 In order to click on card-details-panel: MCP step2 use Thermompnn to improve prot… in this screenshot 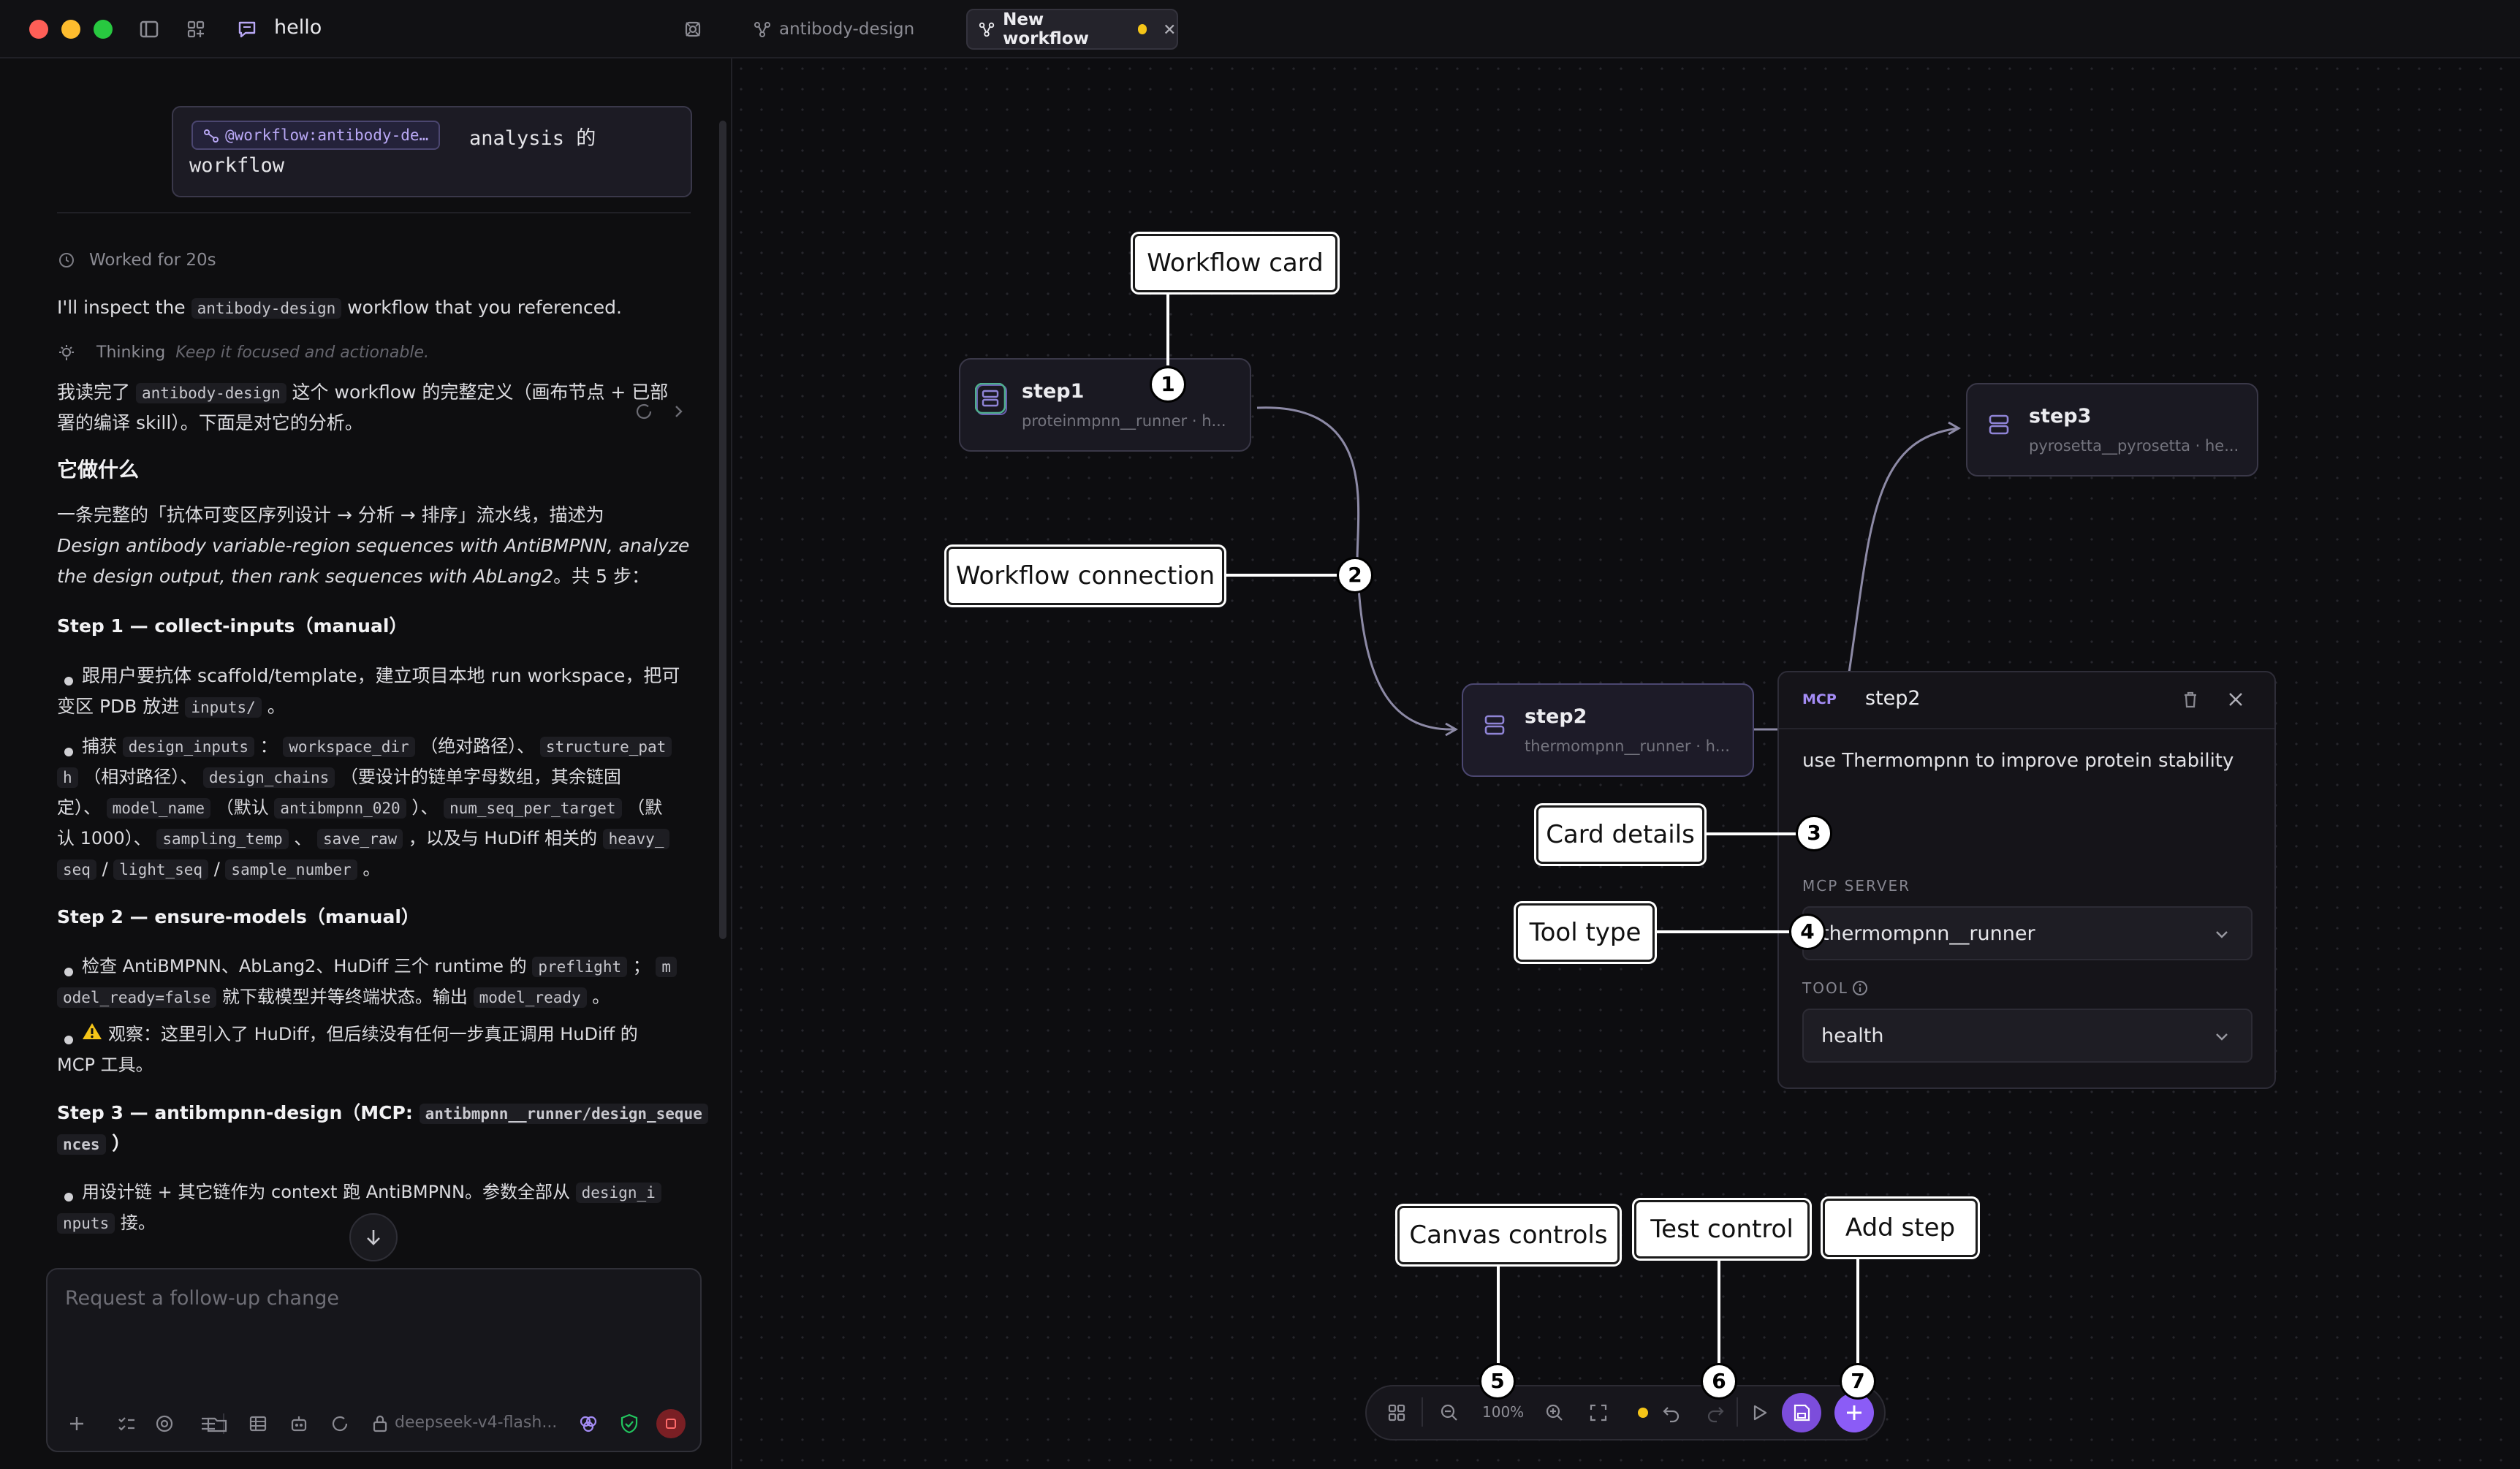, I will do `click(2026, 880)`.